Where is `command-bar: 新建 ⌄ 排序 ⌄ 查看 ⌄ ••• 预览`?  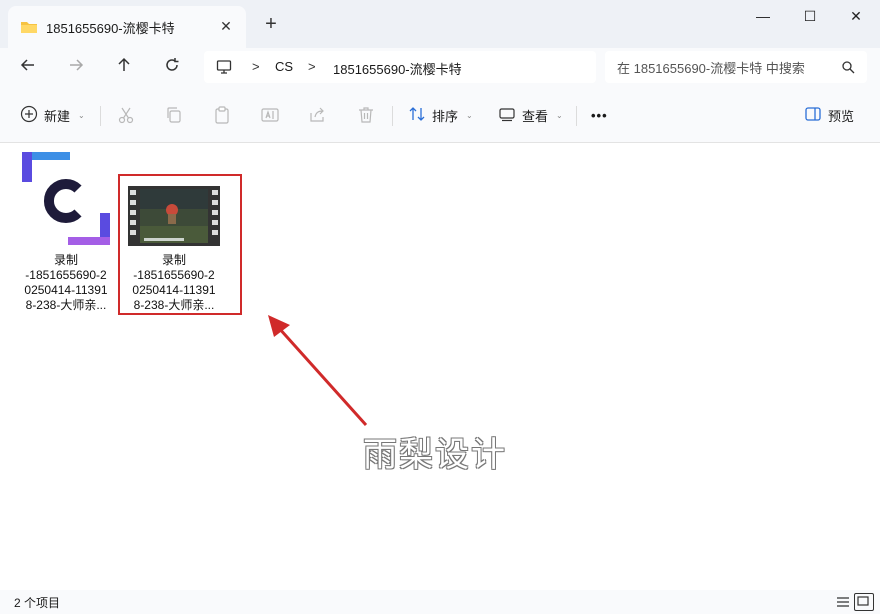 command-bar: 新建 ⌄ 排序 ⌄ 查看 ⌄ ••• 预览 is located at coordinates (440, 115).